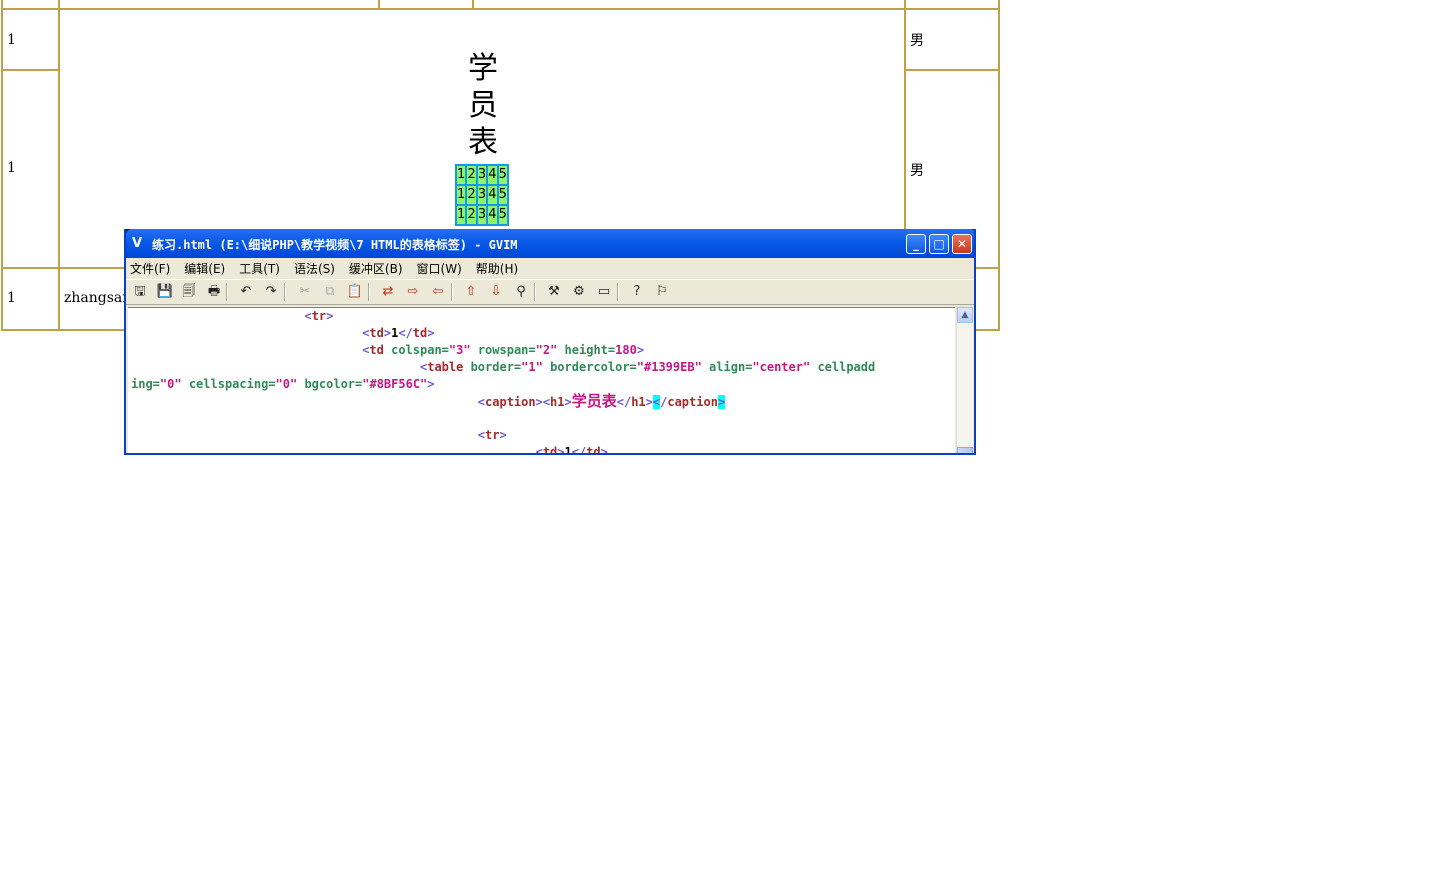 This screenshot has width=1431, height=875. I want to click on table-cell: zhangsan, so click(95, 299).